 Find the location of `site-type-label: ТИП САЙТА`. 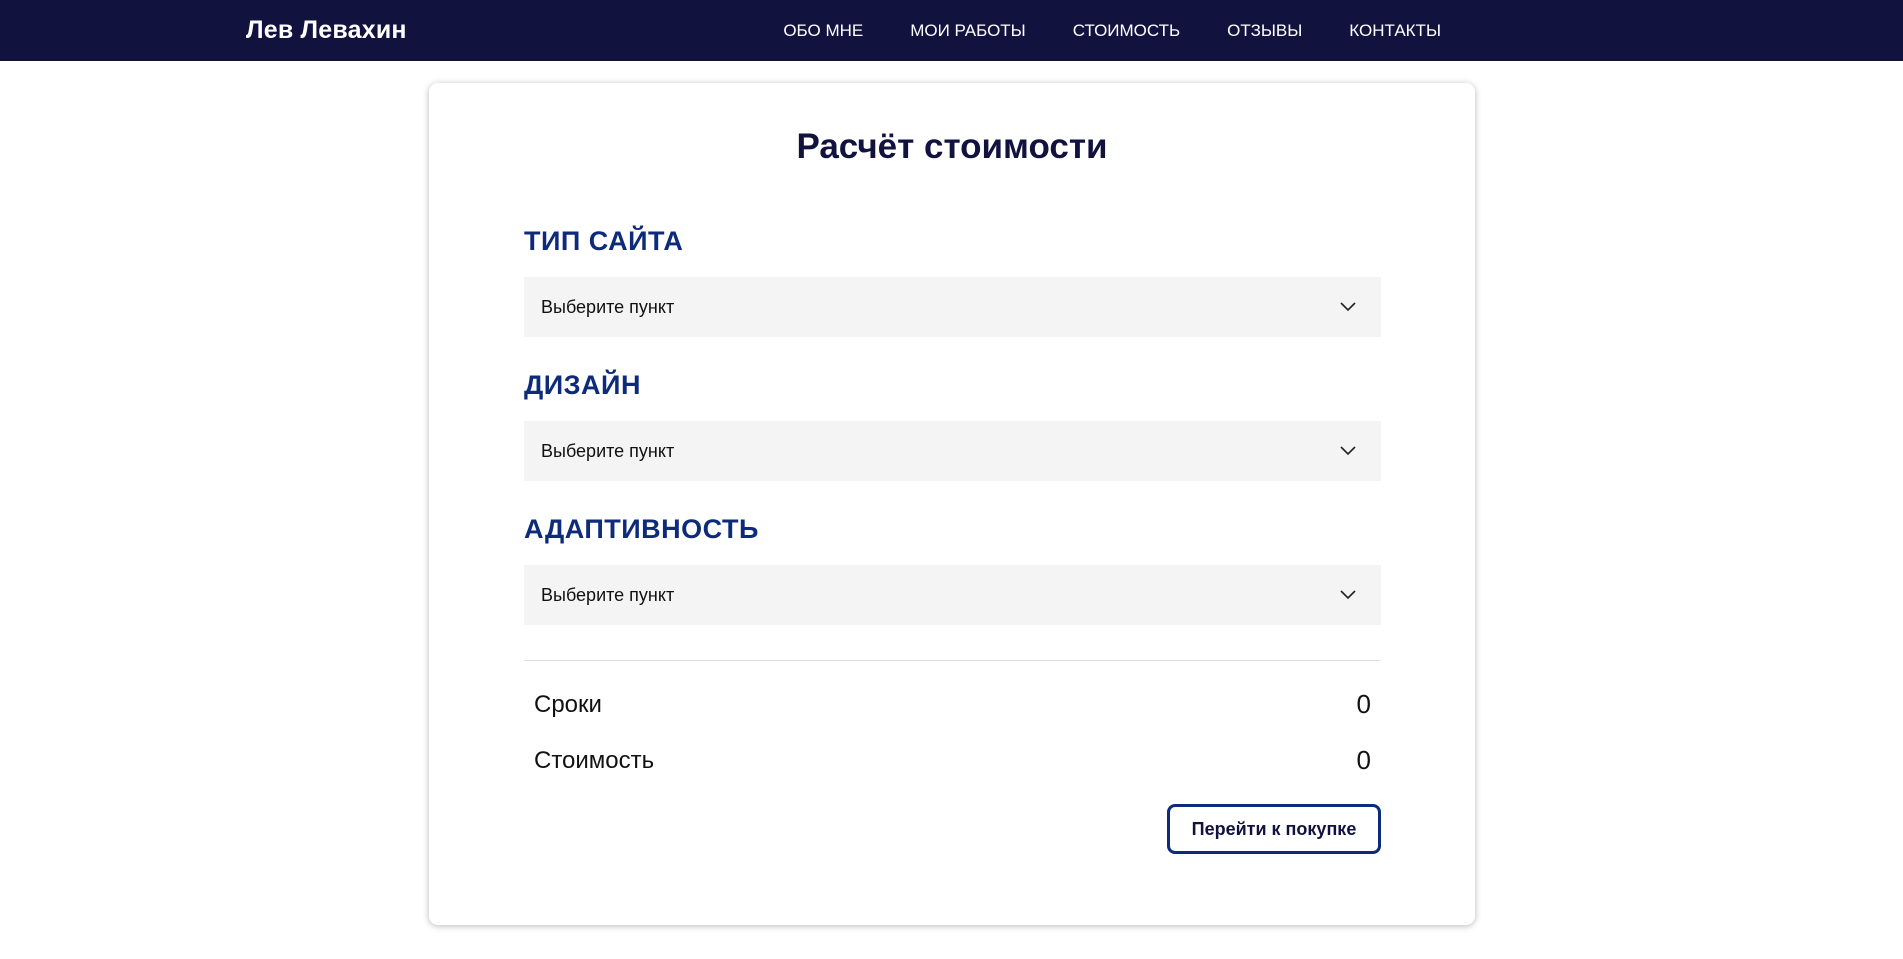

site-type-label: ТИП САЙТА is located at coordinates (604, 241).